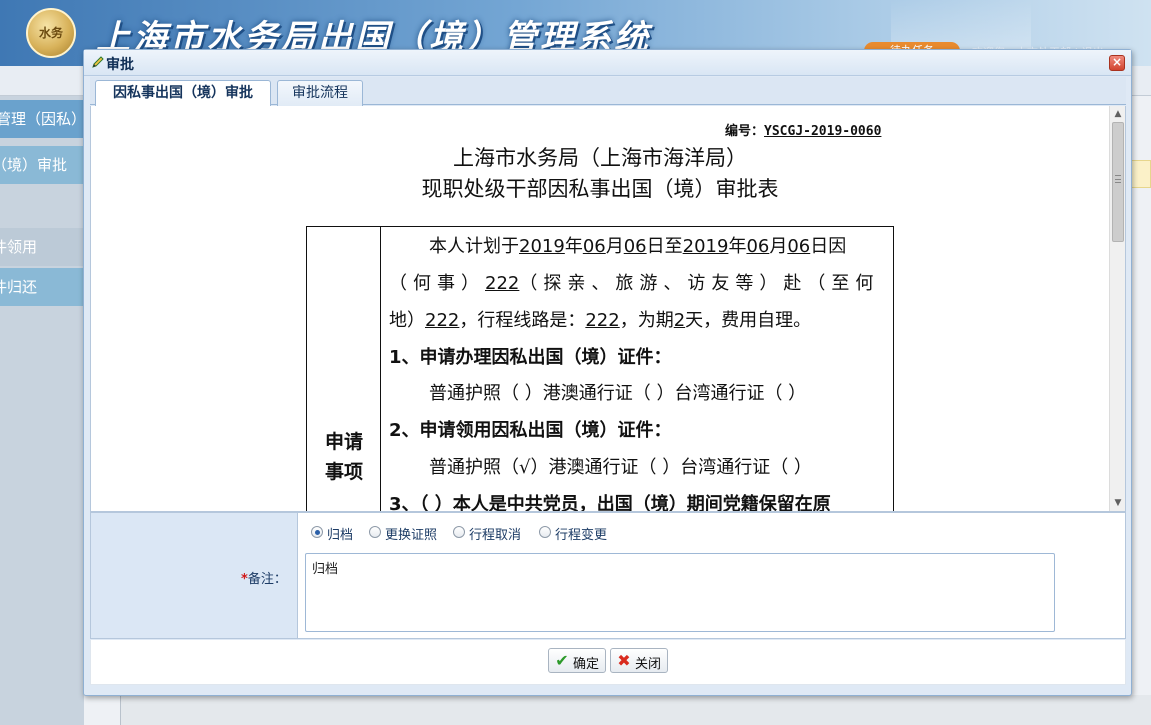 This screenshot has height=725, width=1151. What do you see at coordinates (620, 467) in the screenshot?
I see `section-2-options: 普通护照（√）港澳通行证（ ）台湾通行证（ ）` at bounding box center [620, 467].